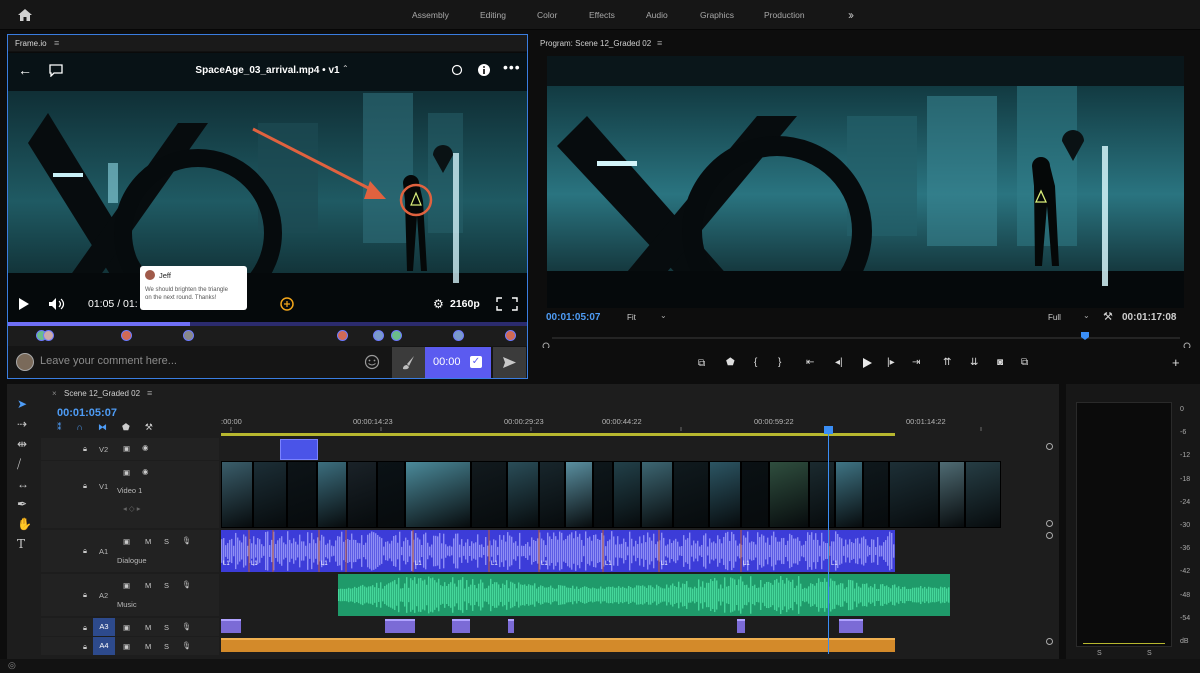  I want to click on playhead-line, so click(828, 540).